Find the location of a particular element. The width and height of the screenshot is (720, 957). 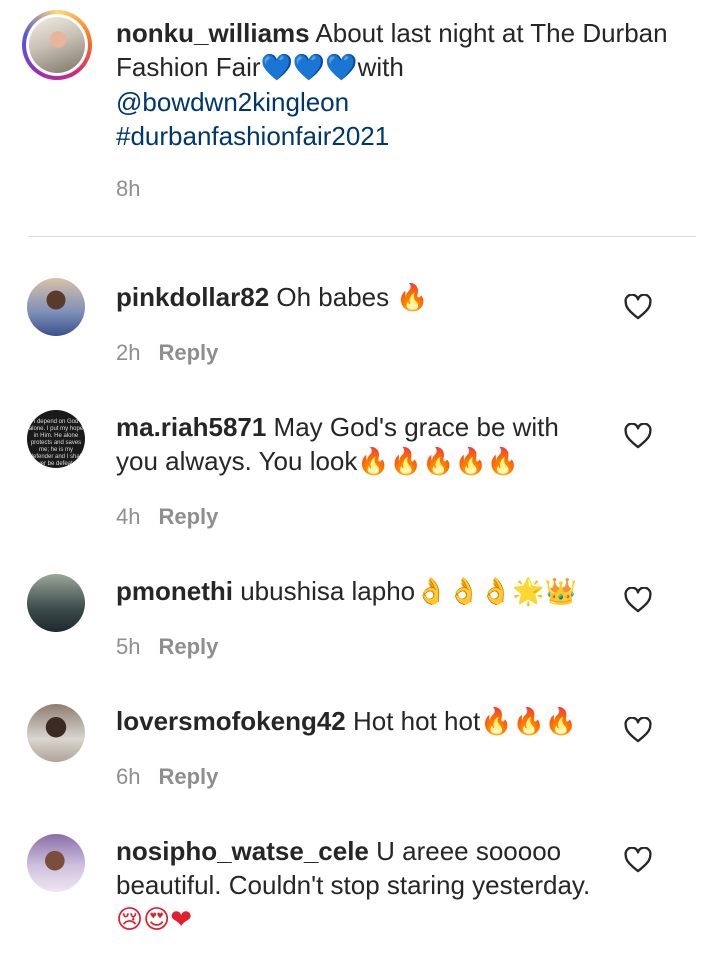

comment-meta: 5h Reply is located at coordinates (167, 647).